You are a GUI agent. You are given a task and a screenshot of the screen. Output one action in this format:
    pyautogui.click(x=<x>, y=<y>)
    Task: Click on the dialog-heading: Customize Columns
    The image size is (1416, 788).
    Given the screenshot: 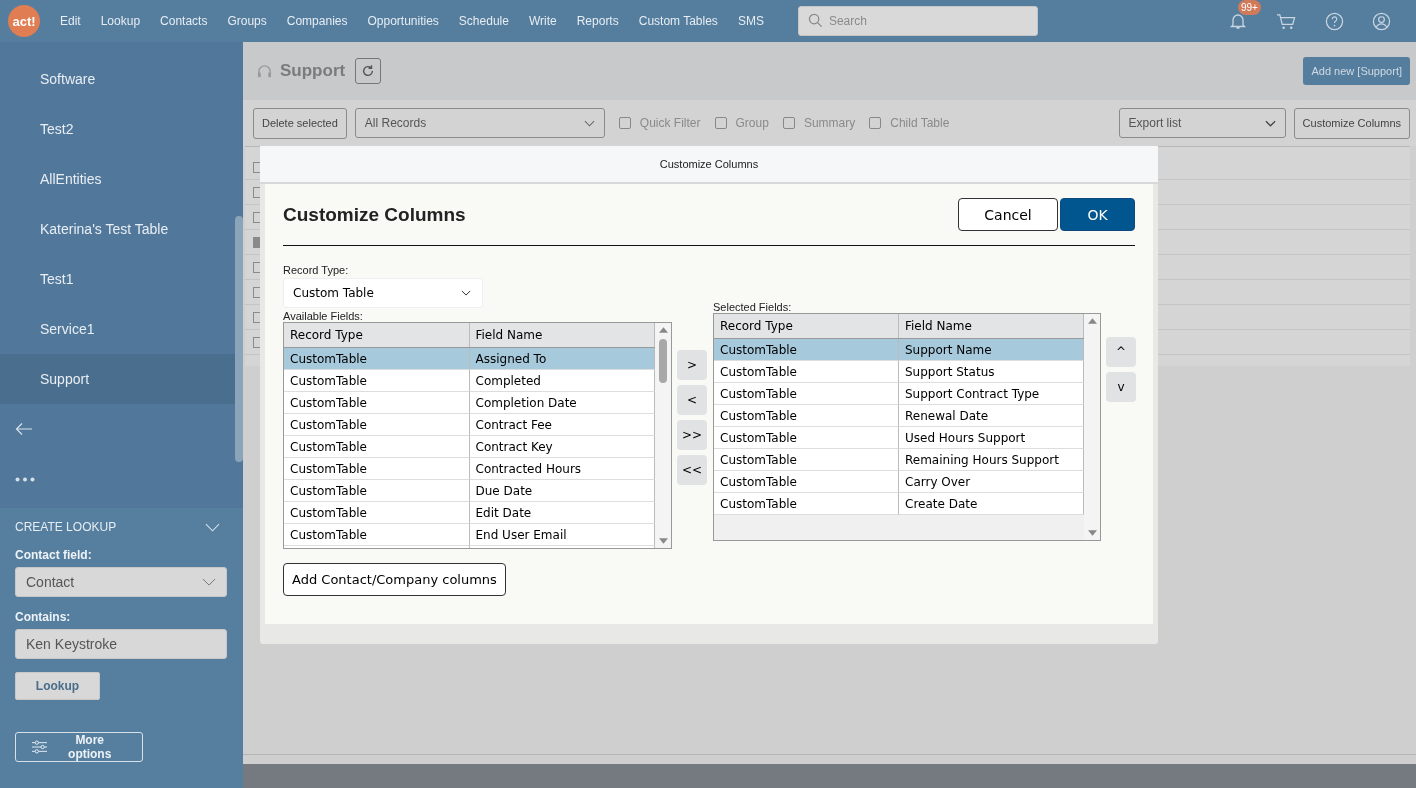 What is the action you would take?
    pyautogui.click(x=375, y=214)
    